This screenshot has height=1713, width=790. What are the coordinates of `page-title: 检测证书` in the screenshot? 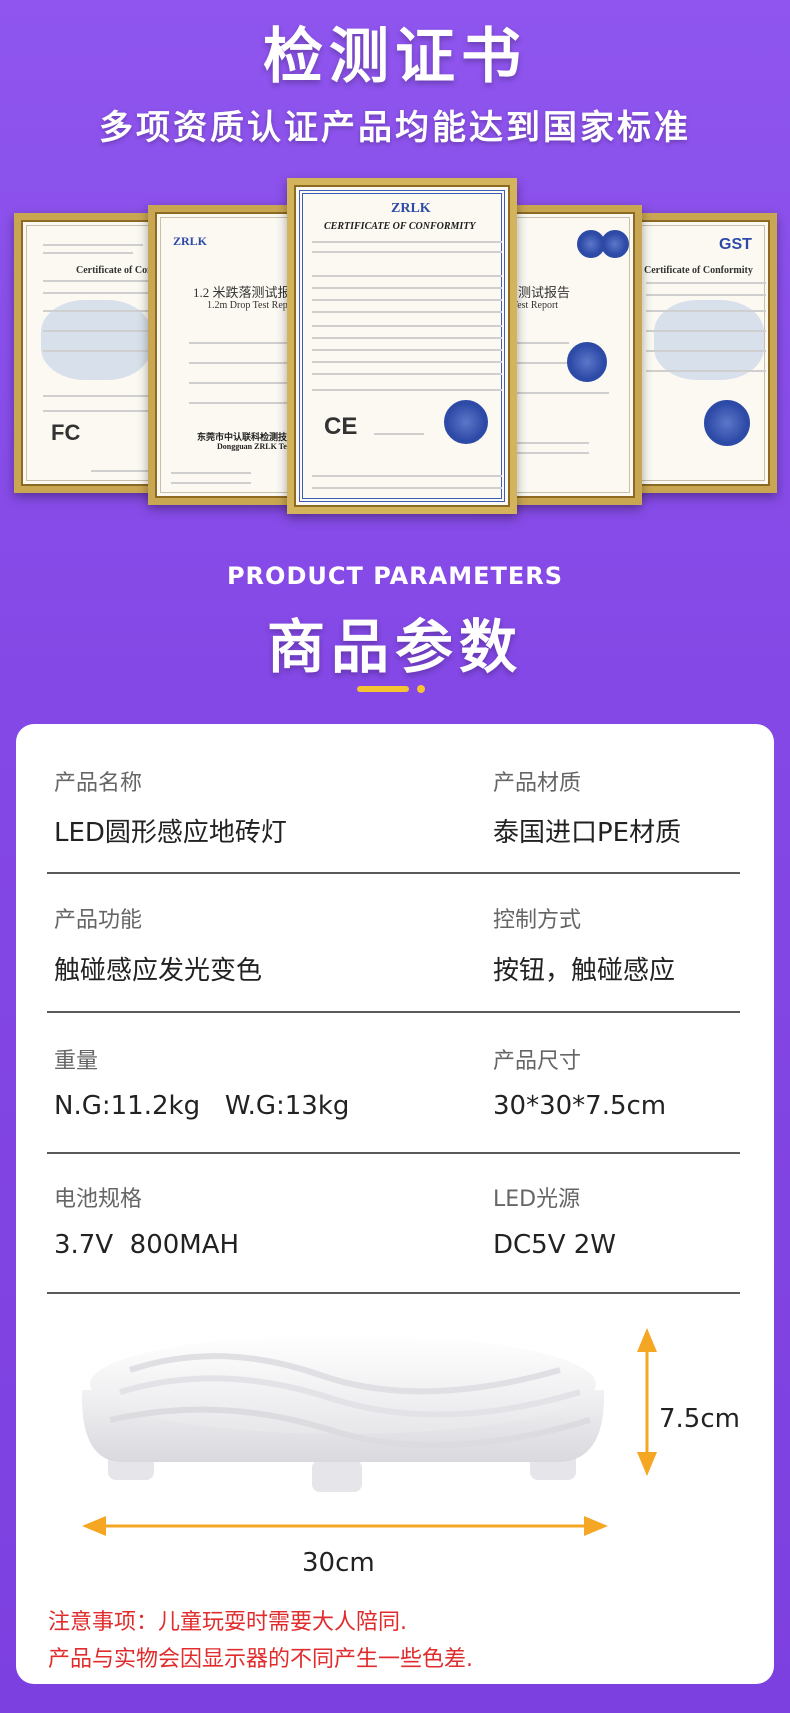 It's located at (395, 57).